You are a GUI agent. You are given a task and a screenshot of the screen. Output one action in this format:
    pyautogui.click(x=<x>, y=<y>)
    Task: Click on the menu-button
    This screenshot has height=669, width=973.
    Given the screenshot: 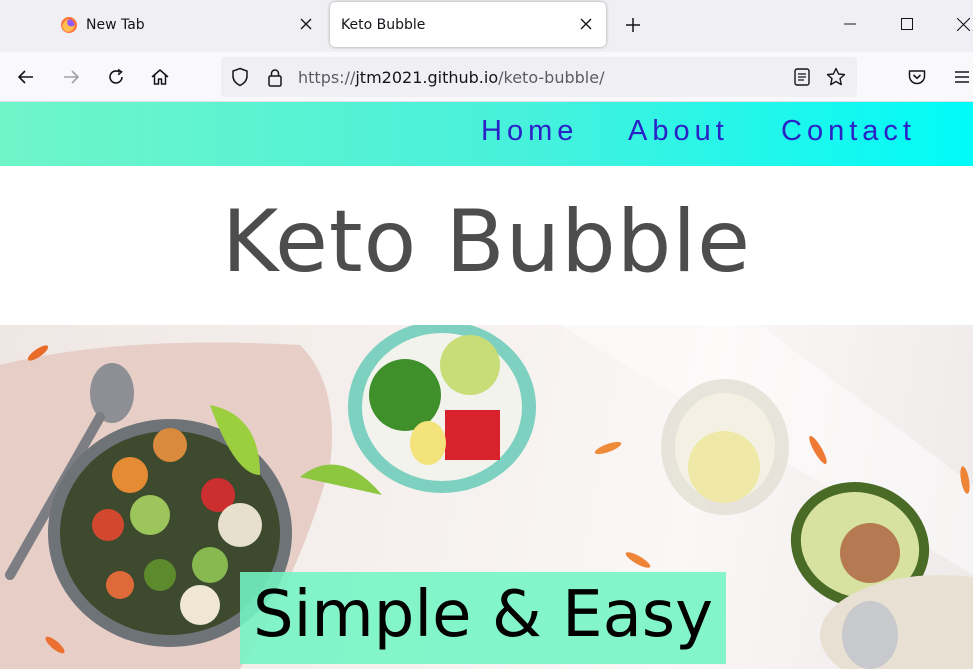 What is the action you would take?
    pyautogui.click(x=960, y=77)
    